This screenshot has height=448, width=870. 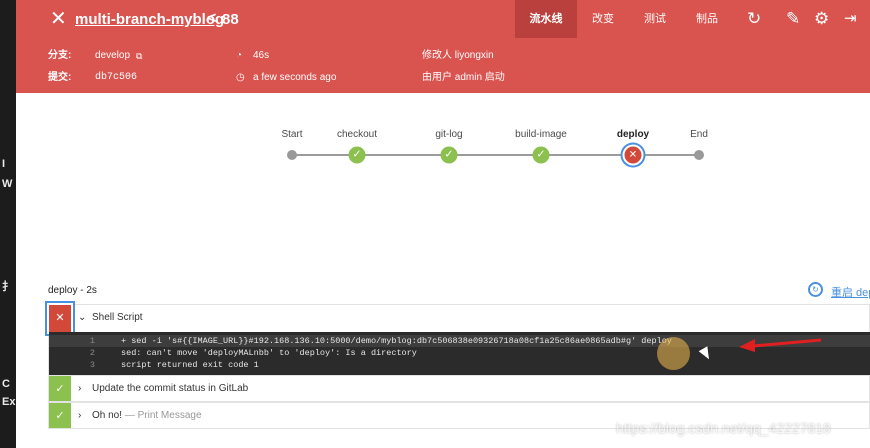 I want to click on edge-text: C, so click(x=6, y=384).